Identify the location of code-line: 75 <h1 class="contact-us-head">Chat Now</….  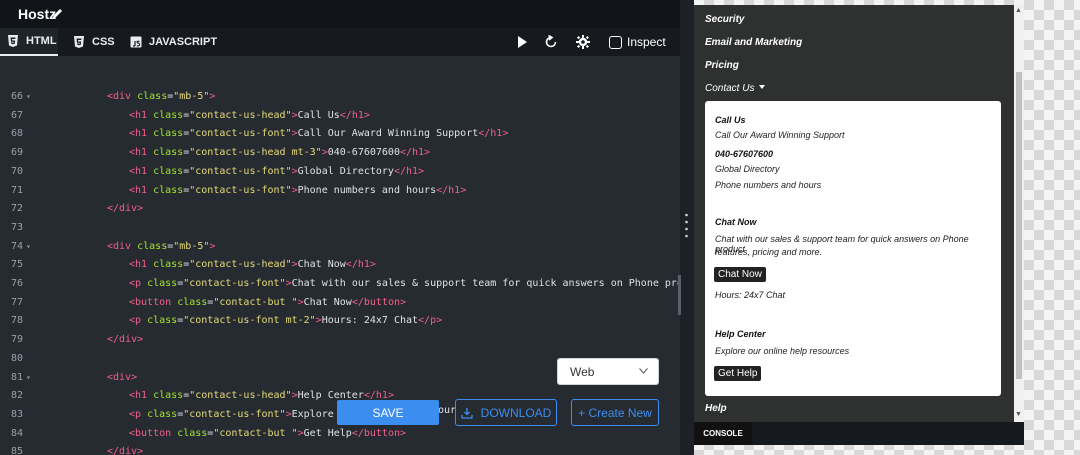
(340, 265).